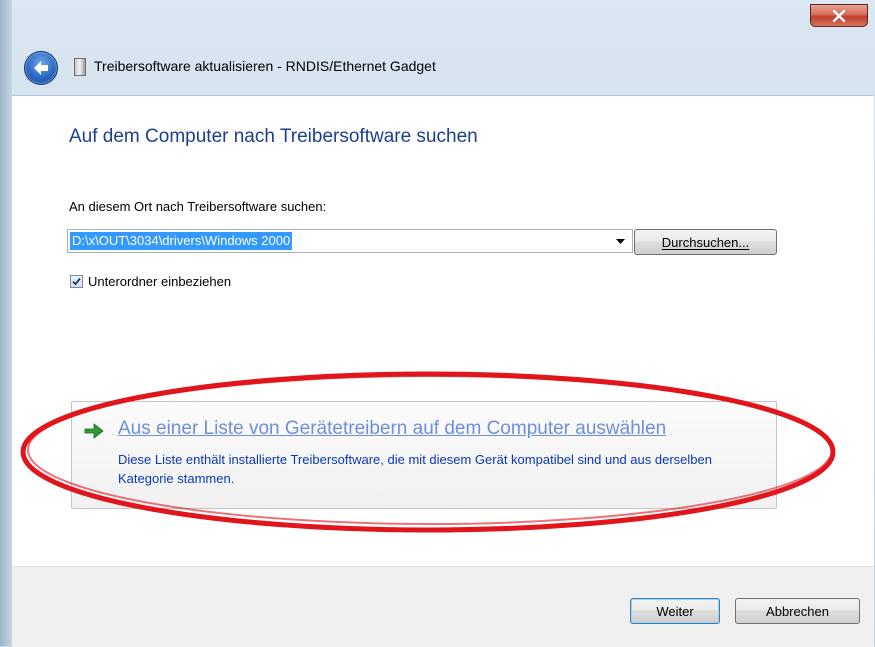 The image size is (875, 647). I want to click on close-icon, so click(839, 15).